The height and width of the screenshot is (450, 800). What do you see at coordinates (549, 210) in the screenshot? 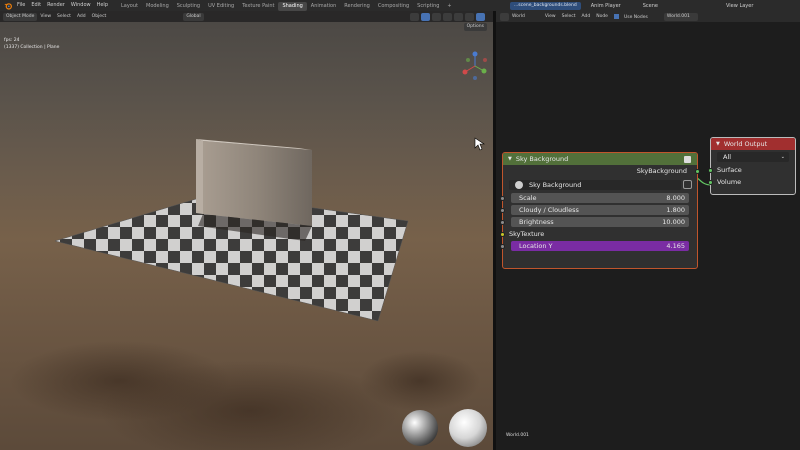
I see `cloudy-label: Cloudy / Cloudless` at bounding box center [549, 210].